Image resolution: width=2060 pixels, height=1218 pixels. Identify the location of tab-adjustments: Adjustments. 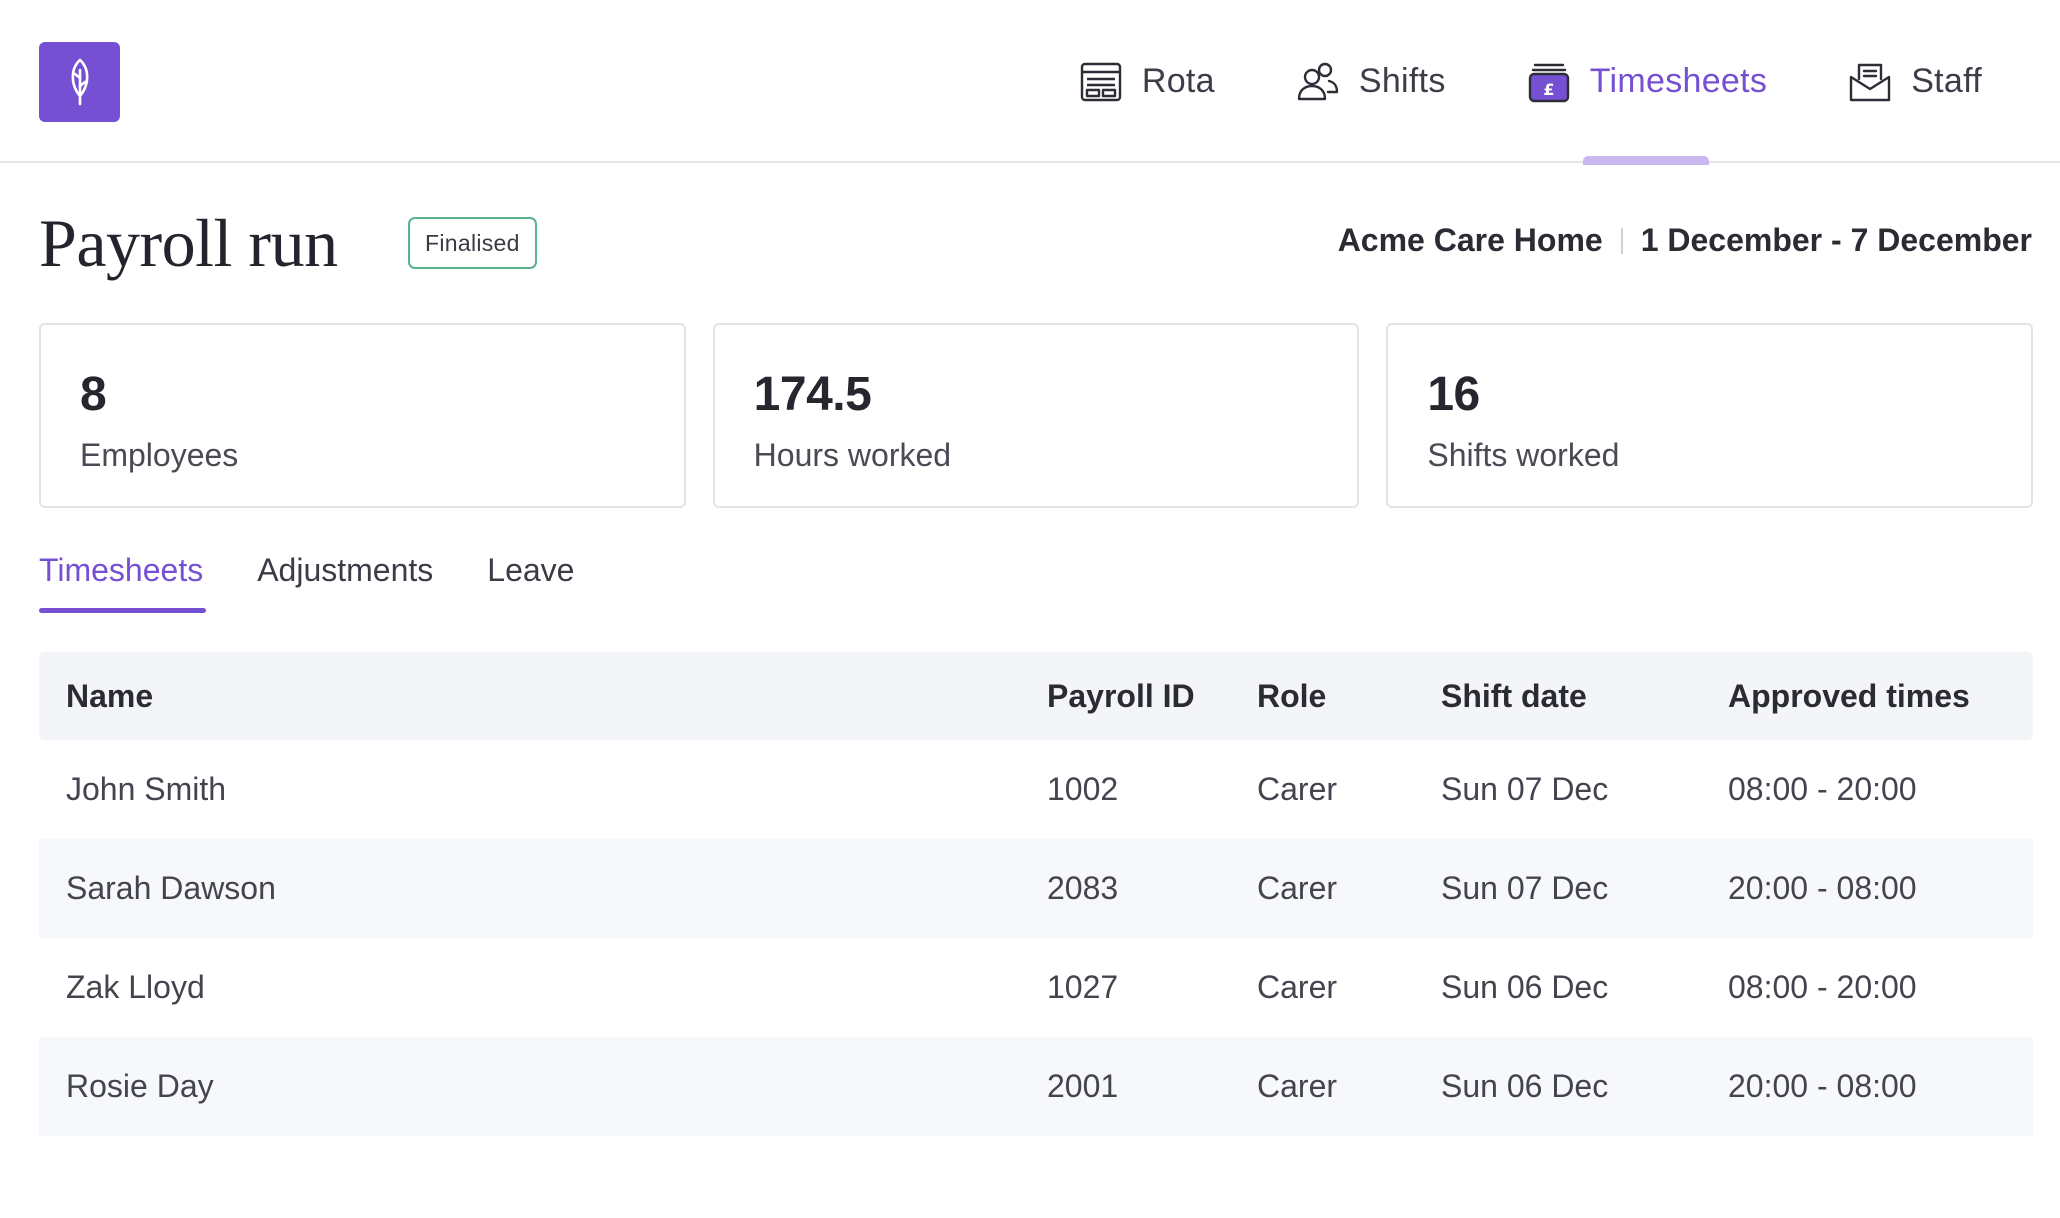
(345, 582).